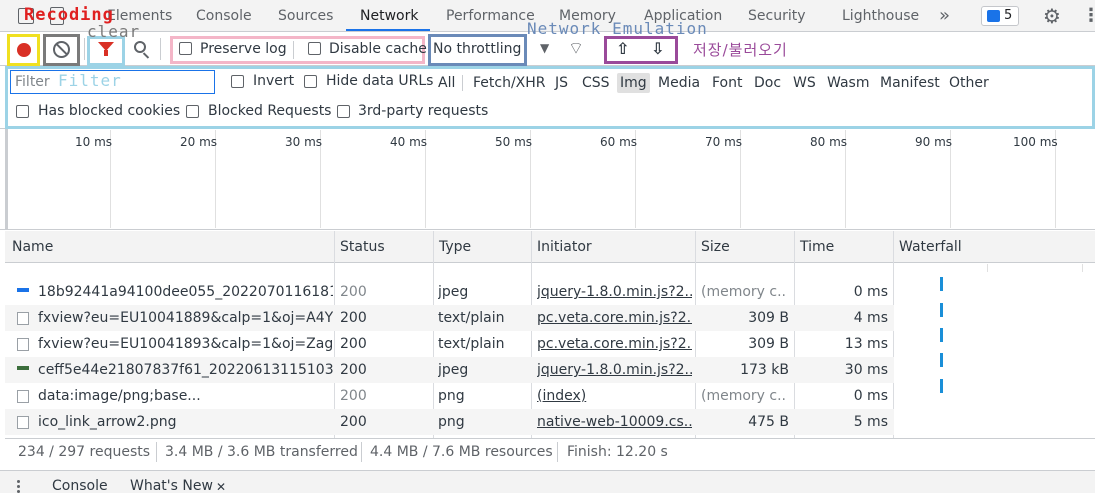  Describe the element at coordinates (715, 247) in the screenshot. I see `column-header-size: Size` at that location.